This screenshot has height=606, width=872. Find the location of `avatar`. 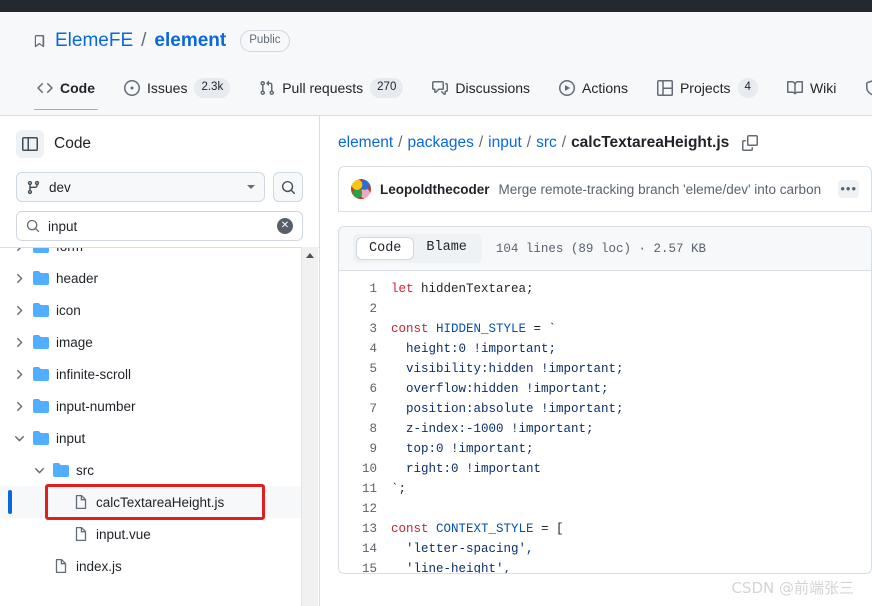

avatar is located at coordinates (361, 189).